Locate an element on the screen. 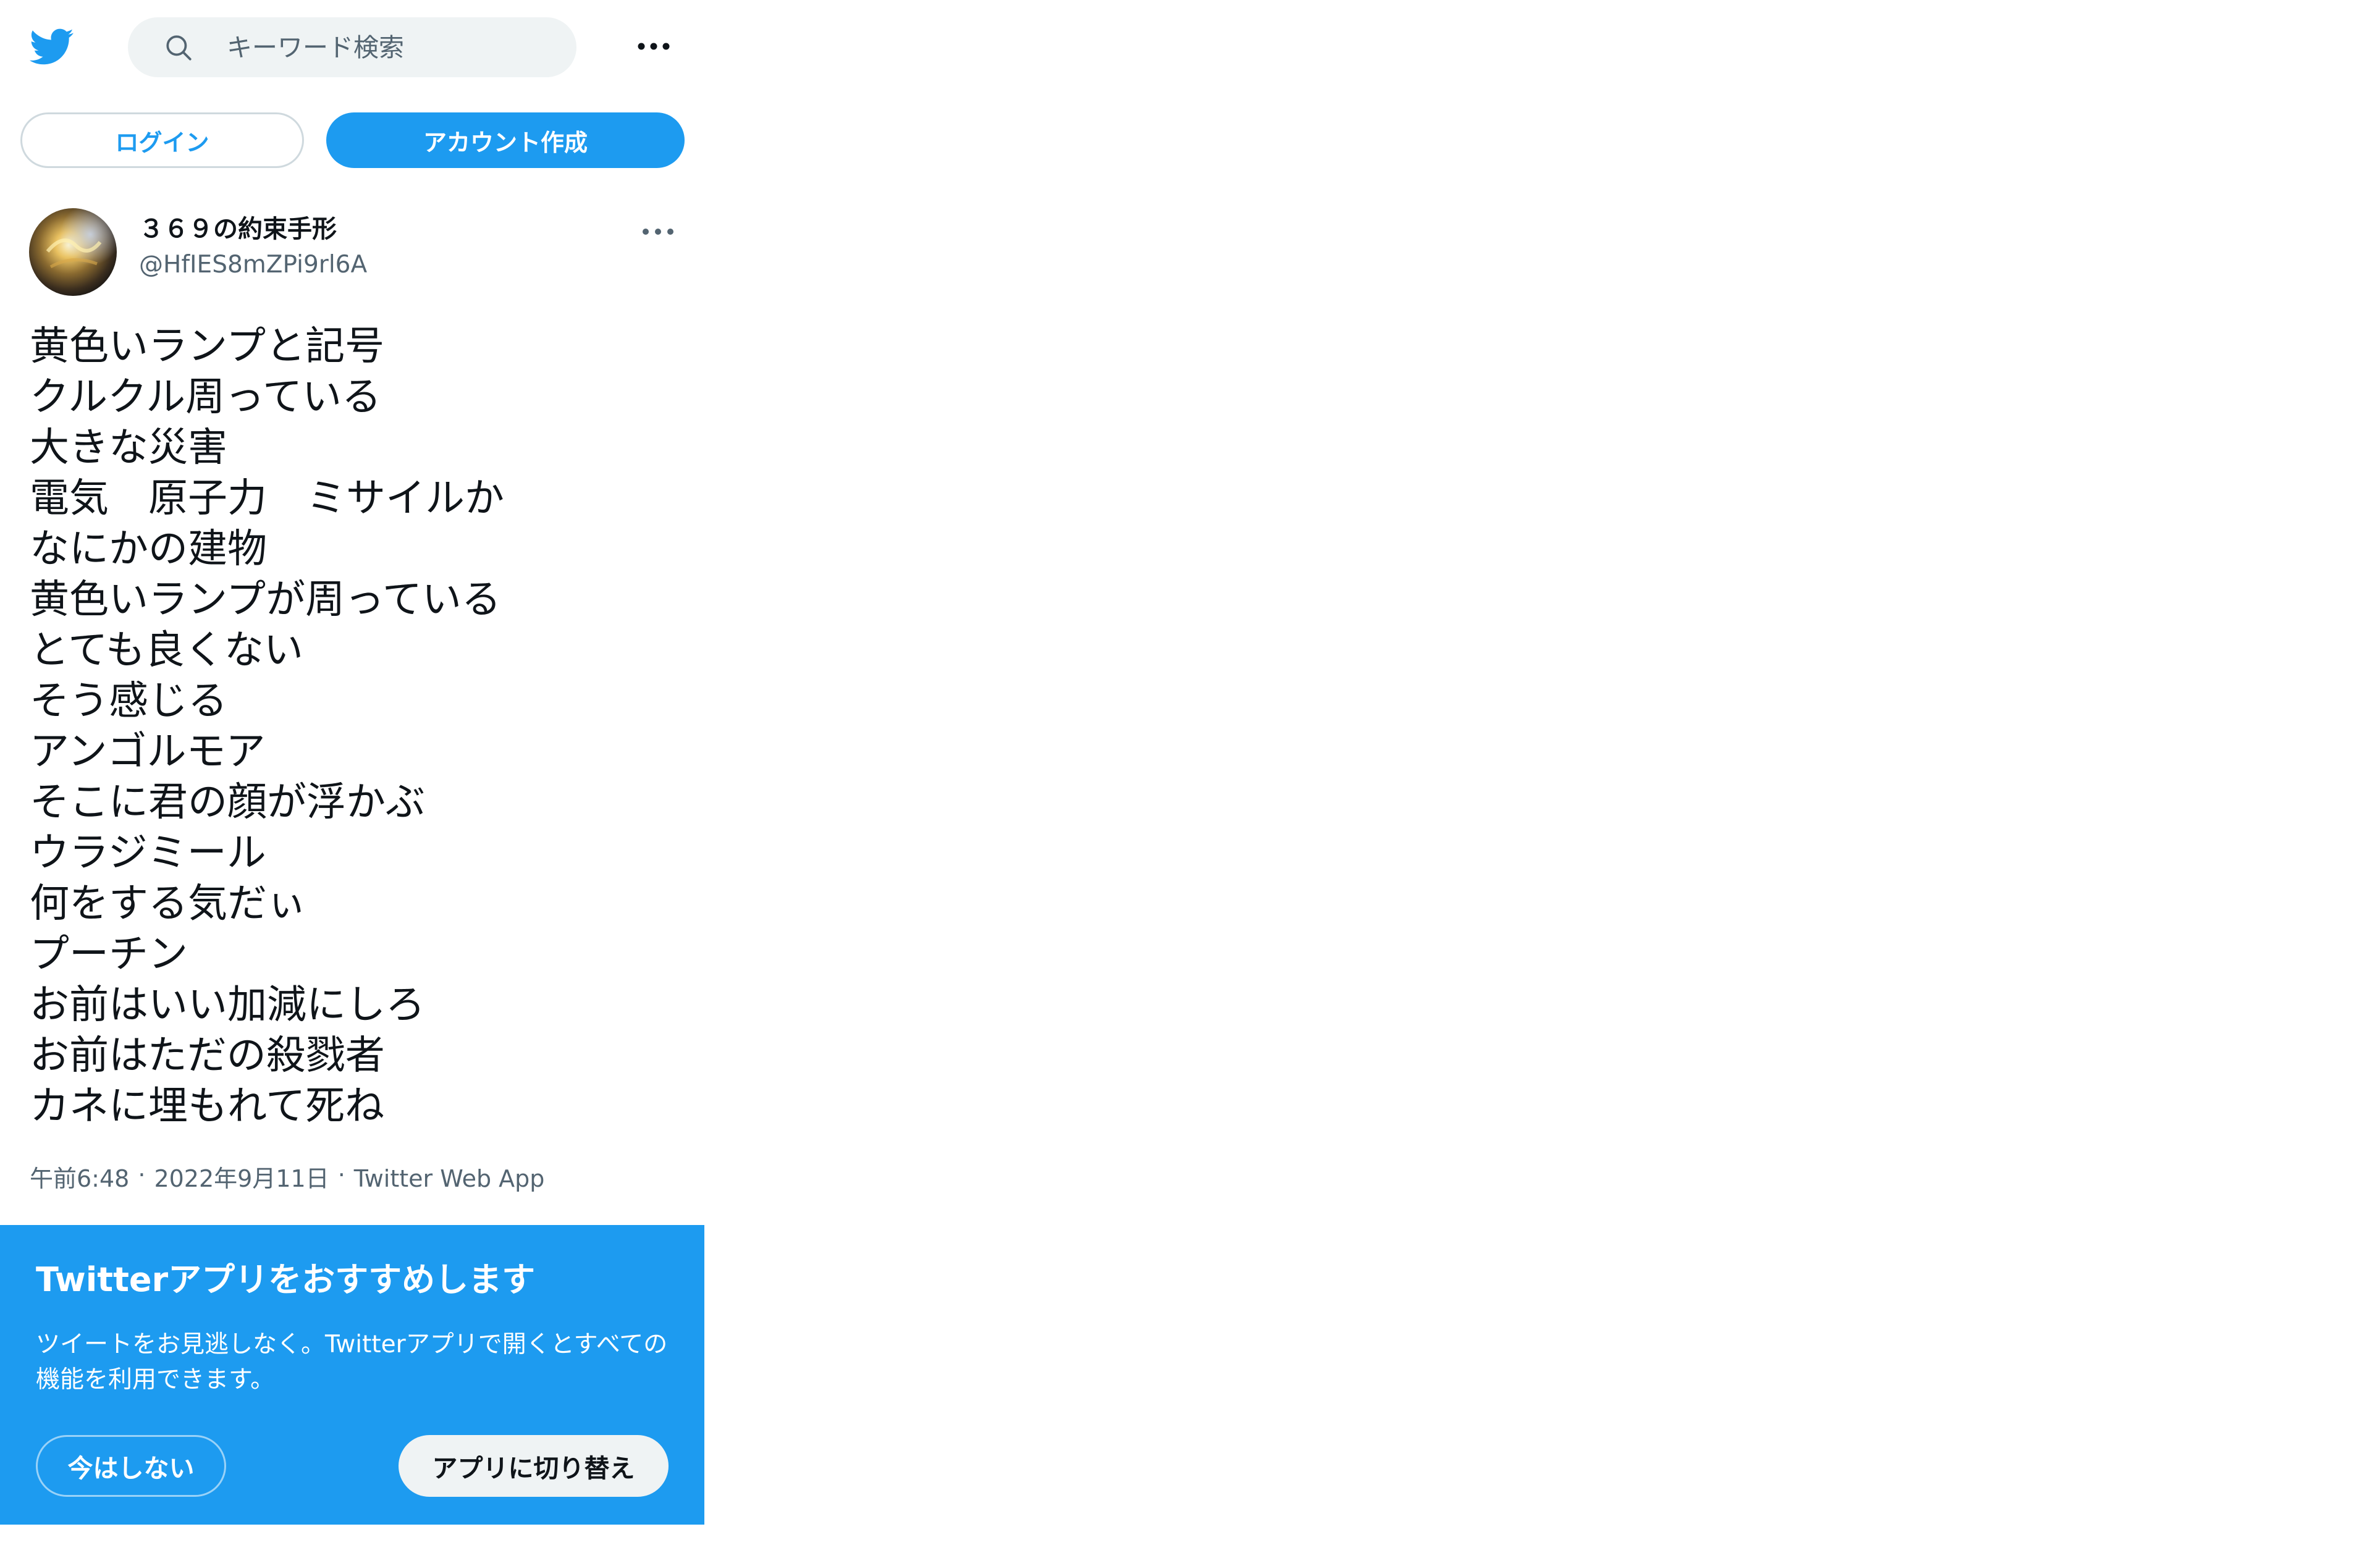 The width and height of the screenshot is (2380, 1566). tweet-line: 電気 原子力 ミサイルか is located at coordinates (267, 498).